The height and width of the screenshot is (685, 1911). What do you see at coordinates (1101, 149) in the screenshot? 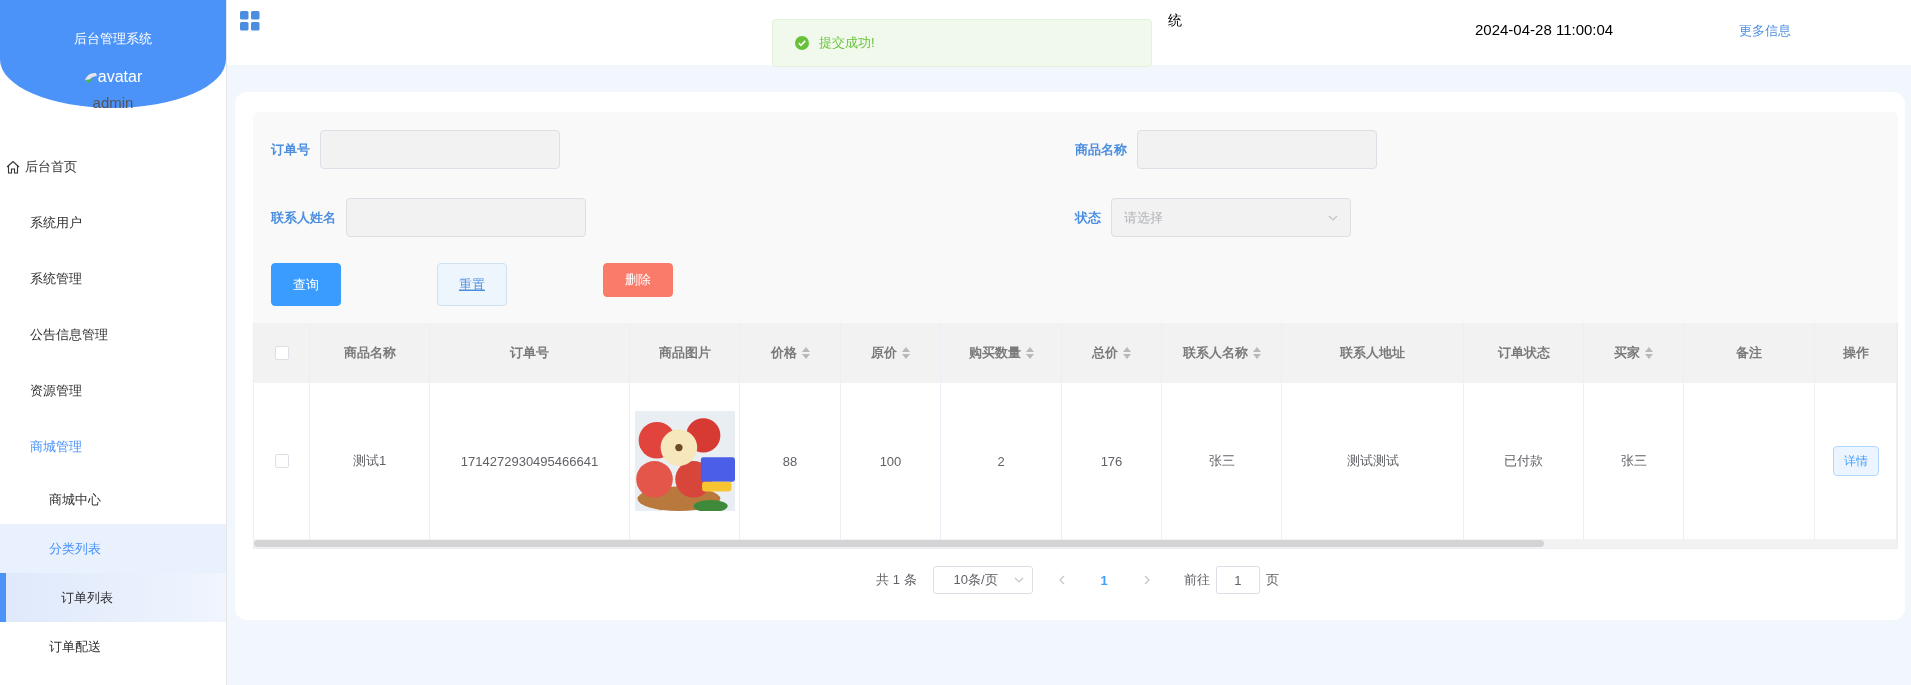
I see `field-label: 商品名称` at bounding box center [1101, 149].